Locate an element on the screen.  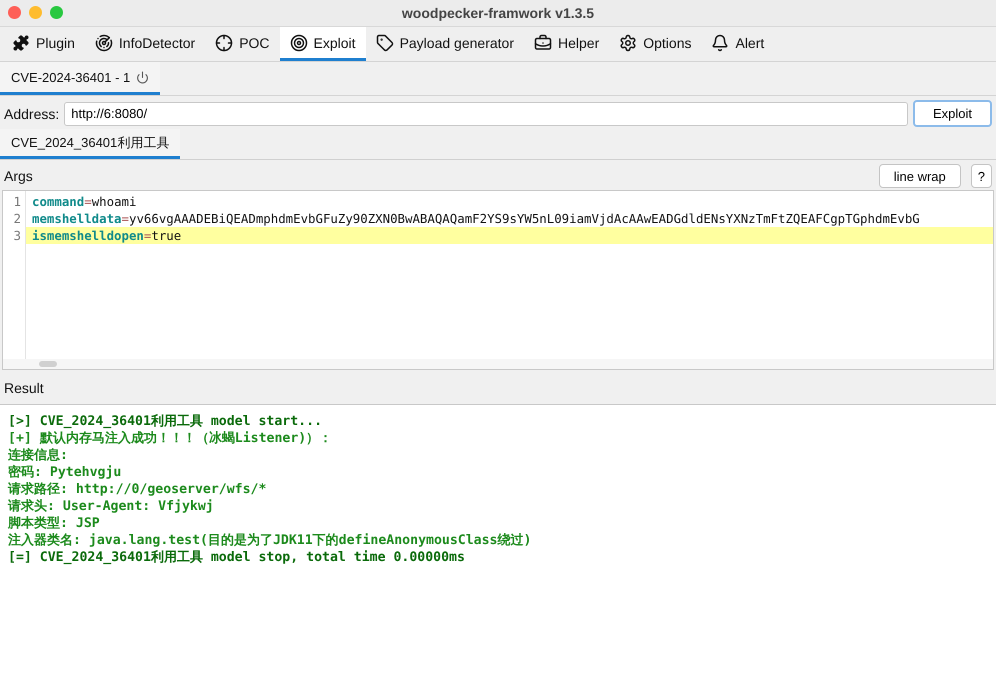
log-line: [=] CVE_2024_36401利用工具 model stop, total time 0.00000ms is located at coordinates (237, 557).